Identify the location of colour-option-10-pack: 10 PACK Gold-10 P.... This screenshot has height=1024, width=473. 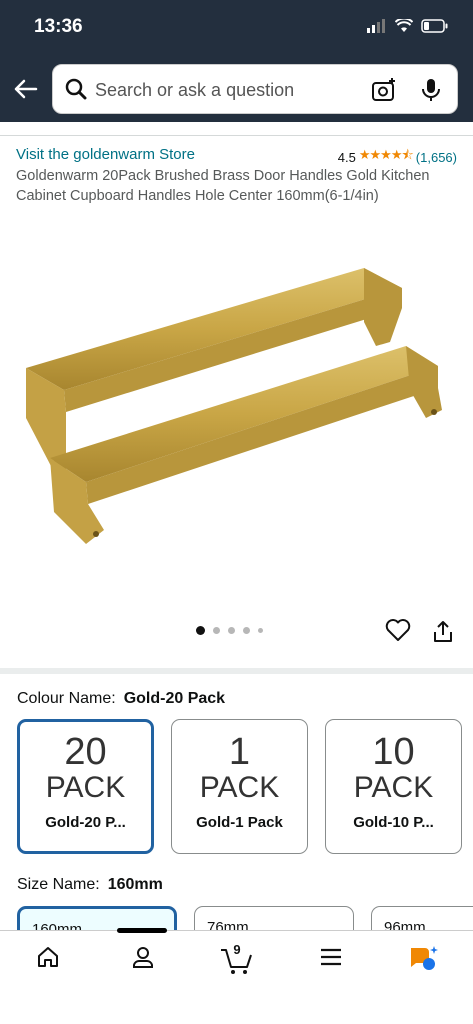
(393, 786).